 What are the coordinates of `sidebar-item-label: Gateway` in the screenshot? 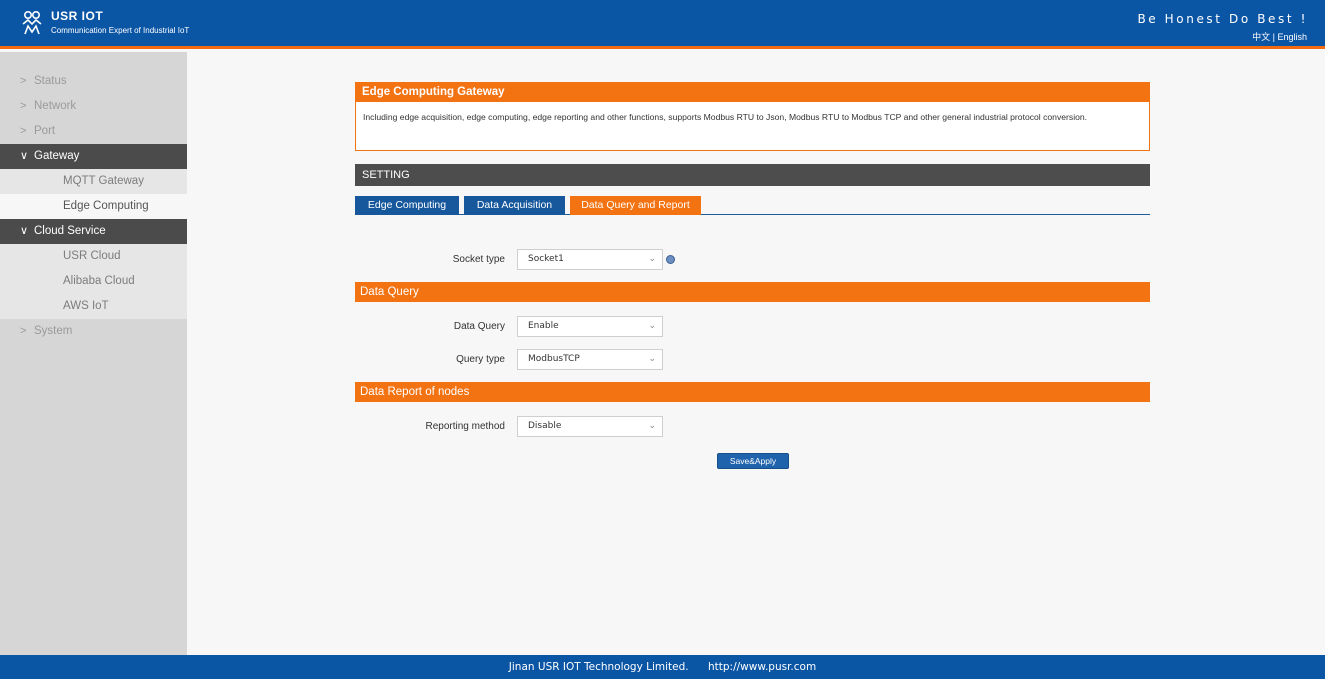 It's located at (57, 156).